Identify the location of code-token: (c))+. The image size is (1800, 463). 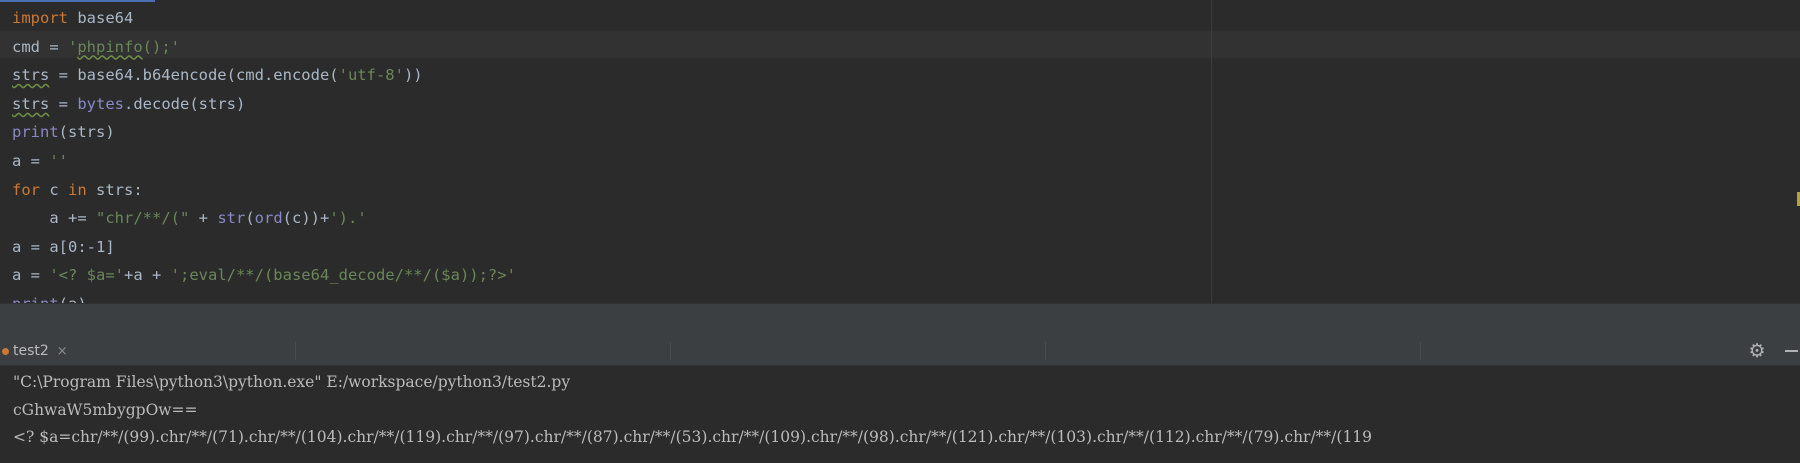
(306, 218).